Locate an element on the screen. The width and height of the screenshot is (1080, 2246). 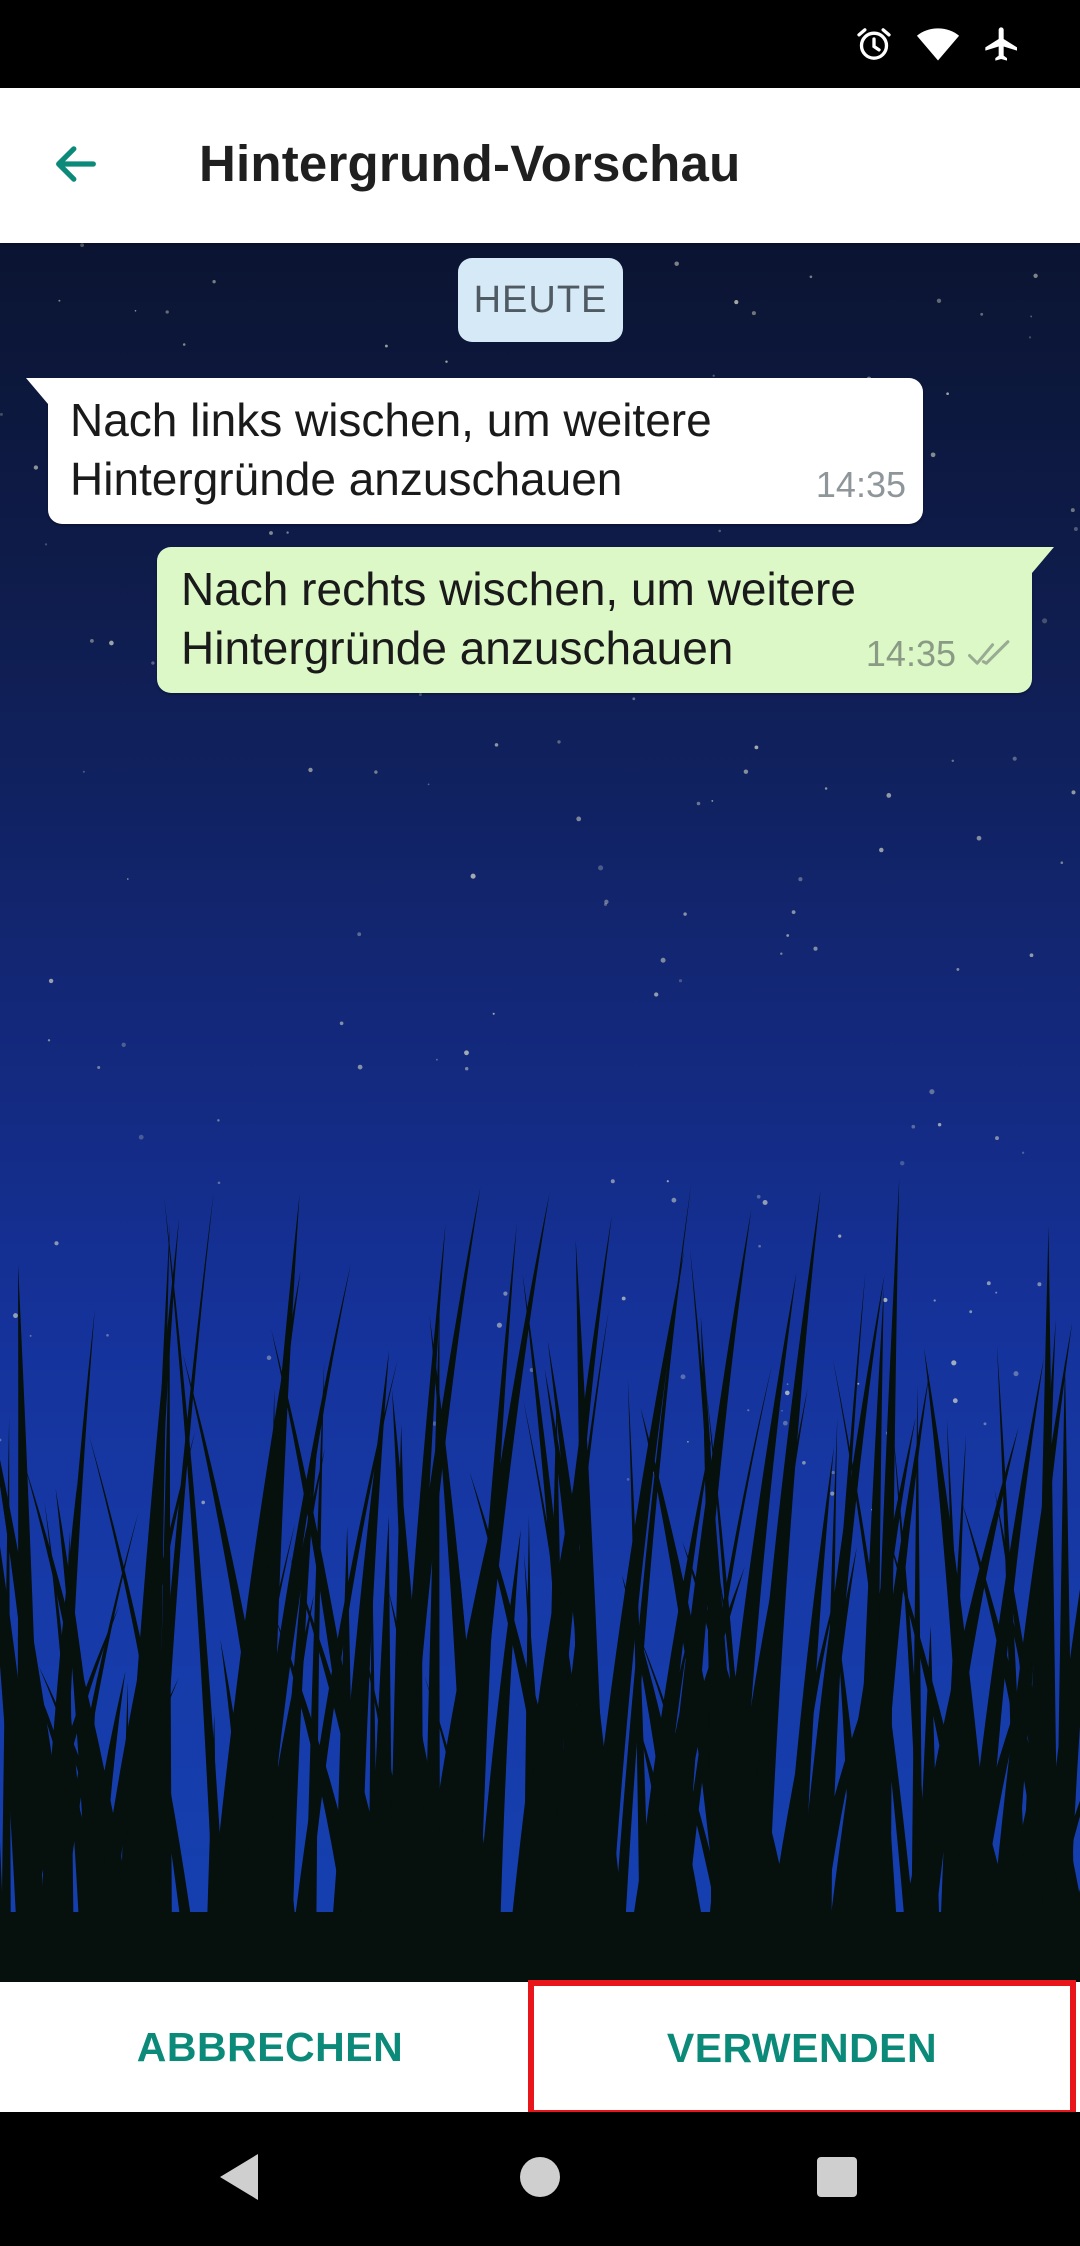
arrow-back-icon is located at coordinates (76, 166).